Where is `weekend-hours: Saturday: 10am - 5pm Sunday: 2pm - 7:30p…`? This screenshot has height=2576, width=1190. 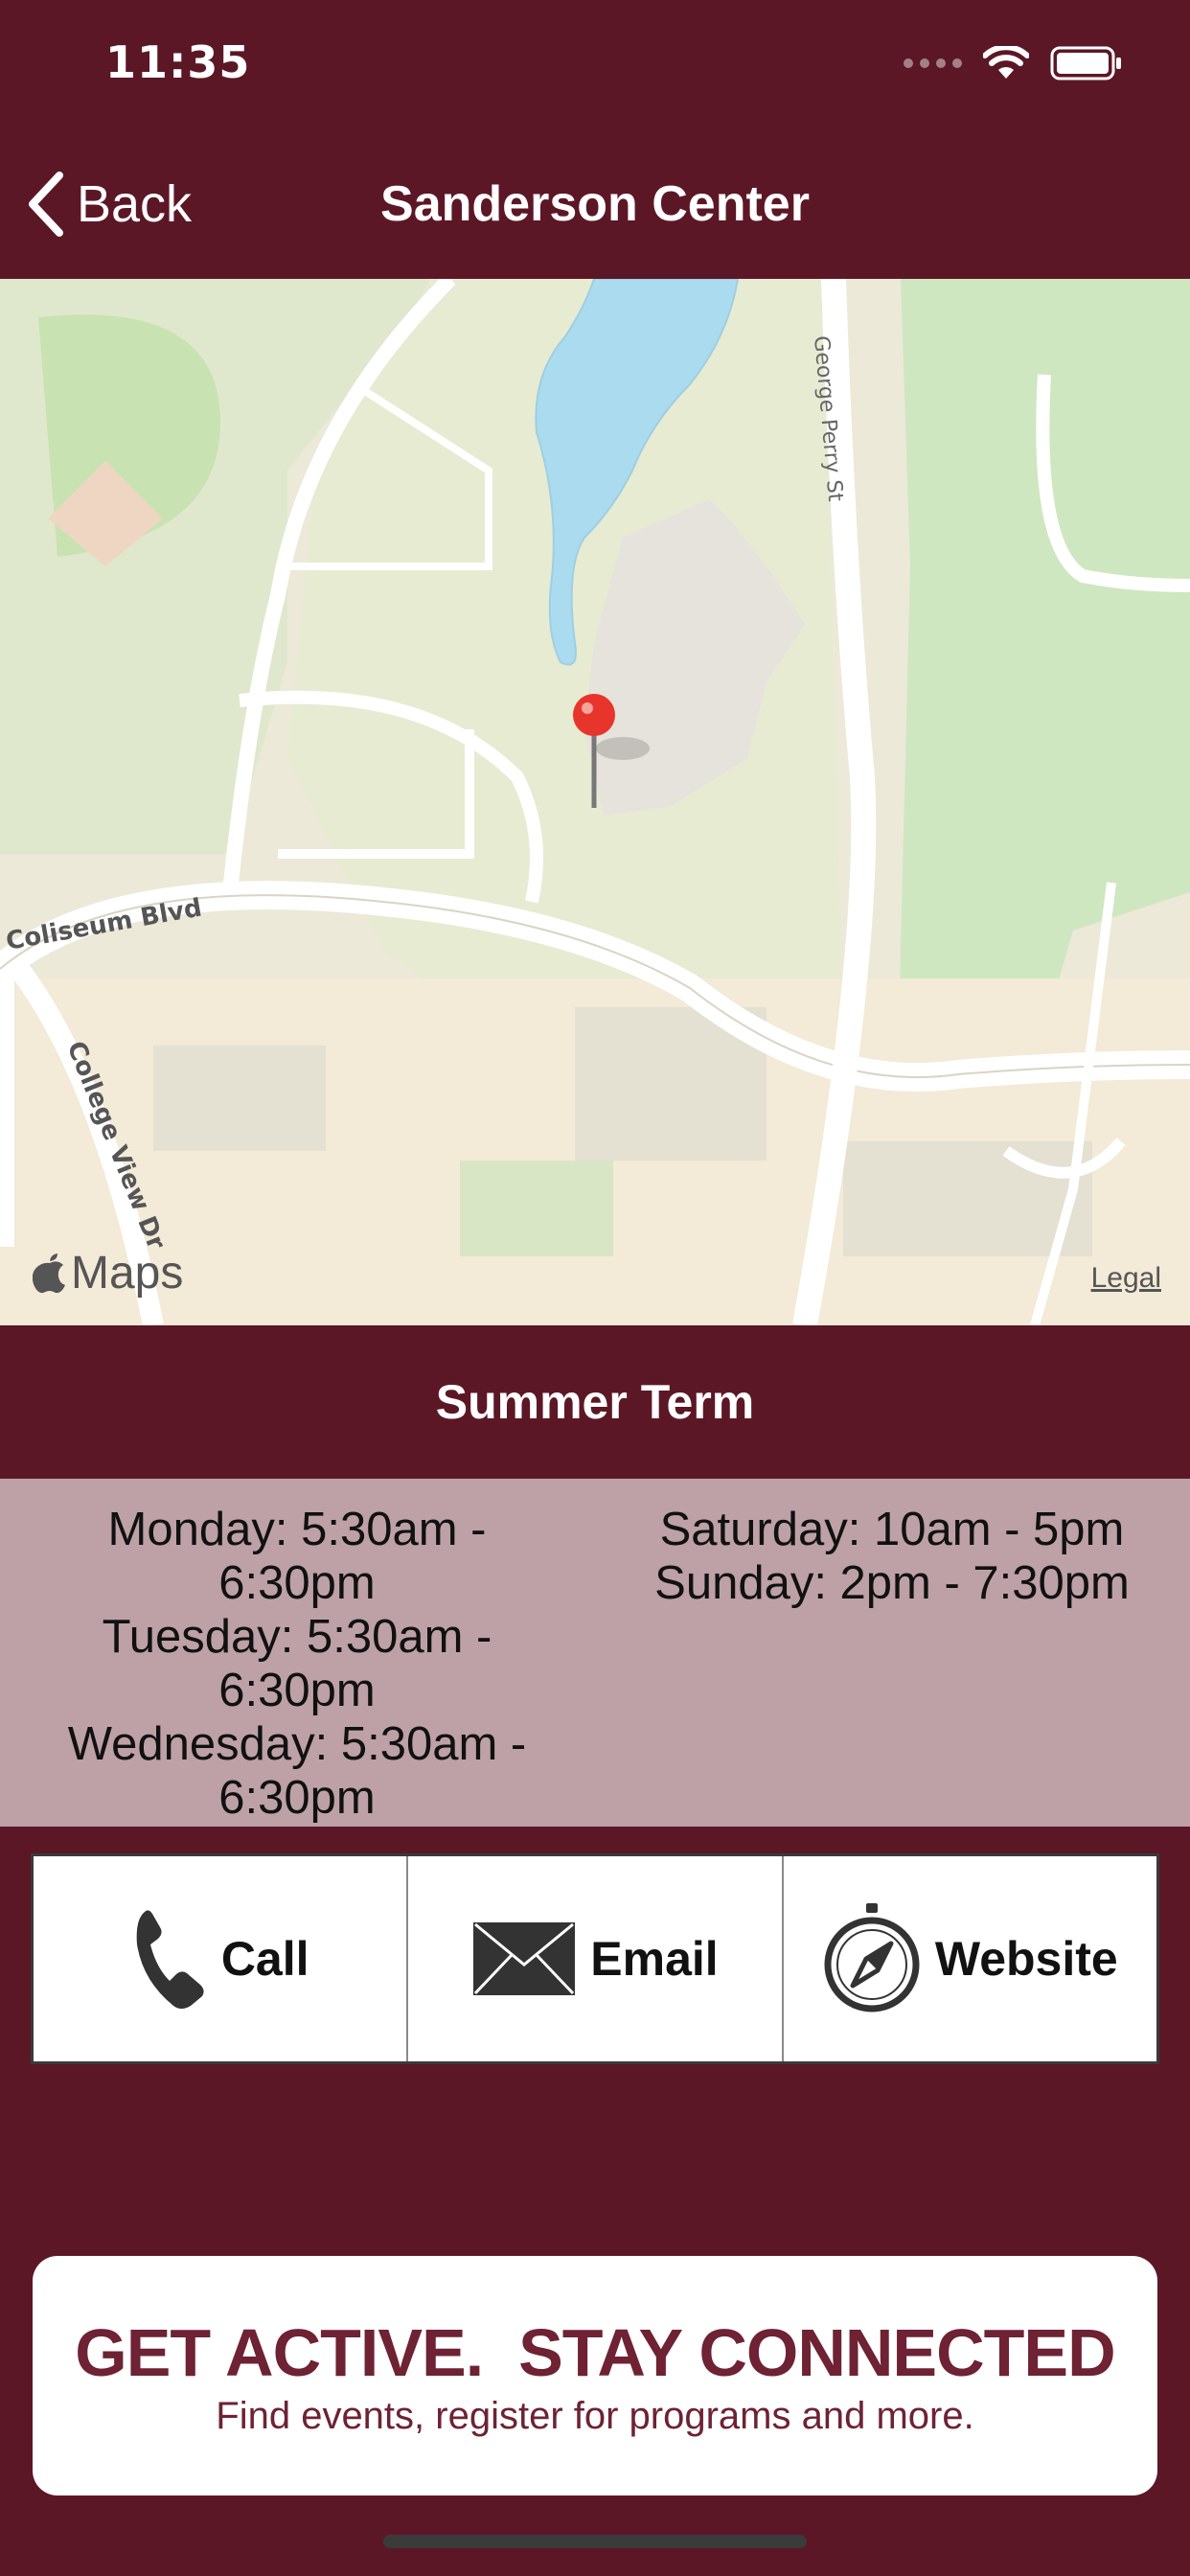
weekend-hours: Saturday: 10am - 5pm Sunday: 2pm - 7:30p… is located at coordinates (892, 1653).